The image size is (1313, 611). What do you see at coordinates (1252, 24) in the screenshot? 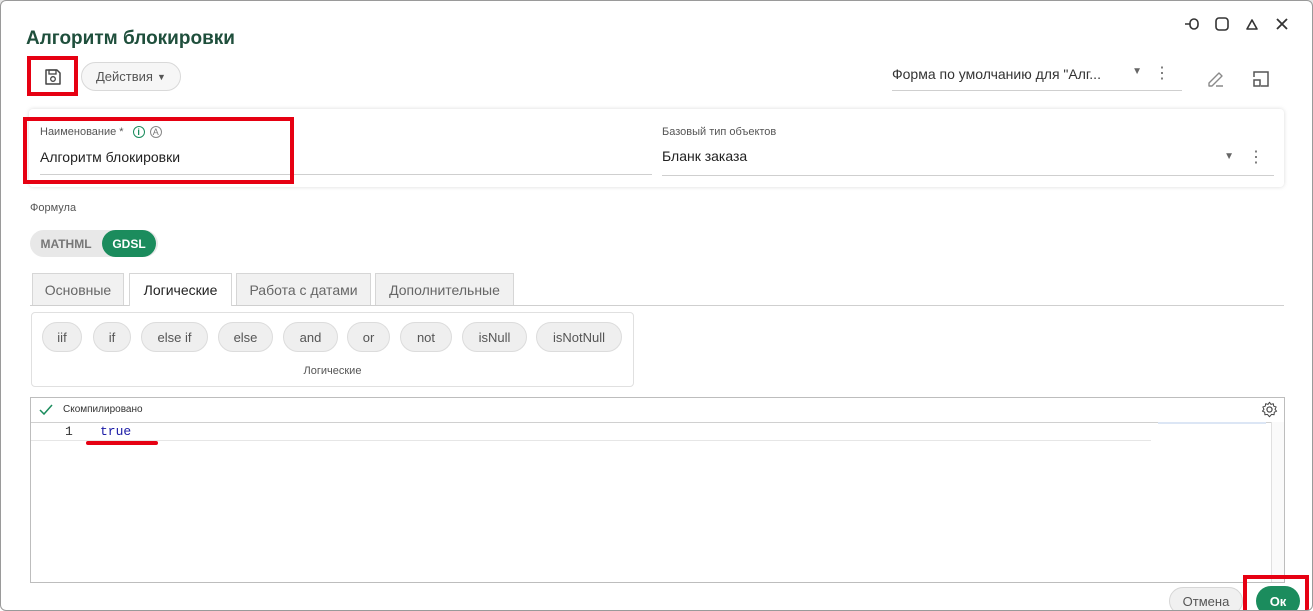
I see `collapse-icon` at bounding box center [1252, 24].